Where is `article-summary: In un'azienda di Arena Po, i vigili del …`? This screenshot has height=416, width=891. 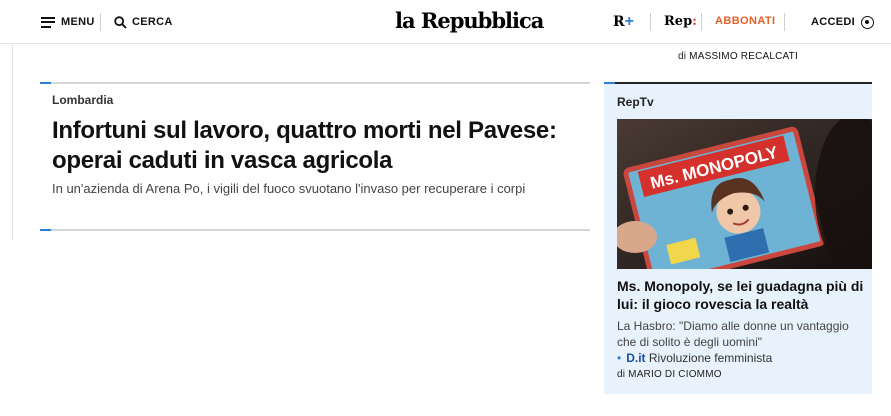 article-summary: In un'azienda di Arena Po, i vigili del … is located at coordinates (289, 188).